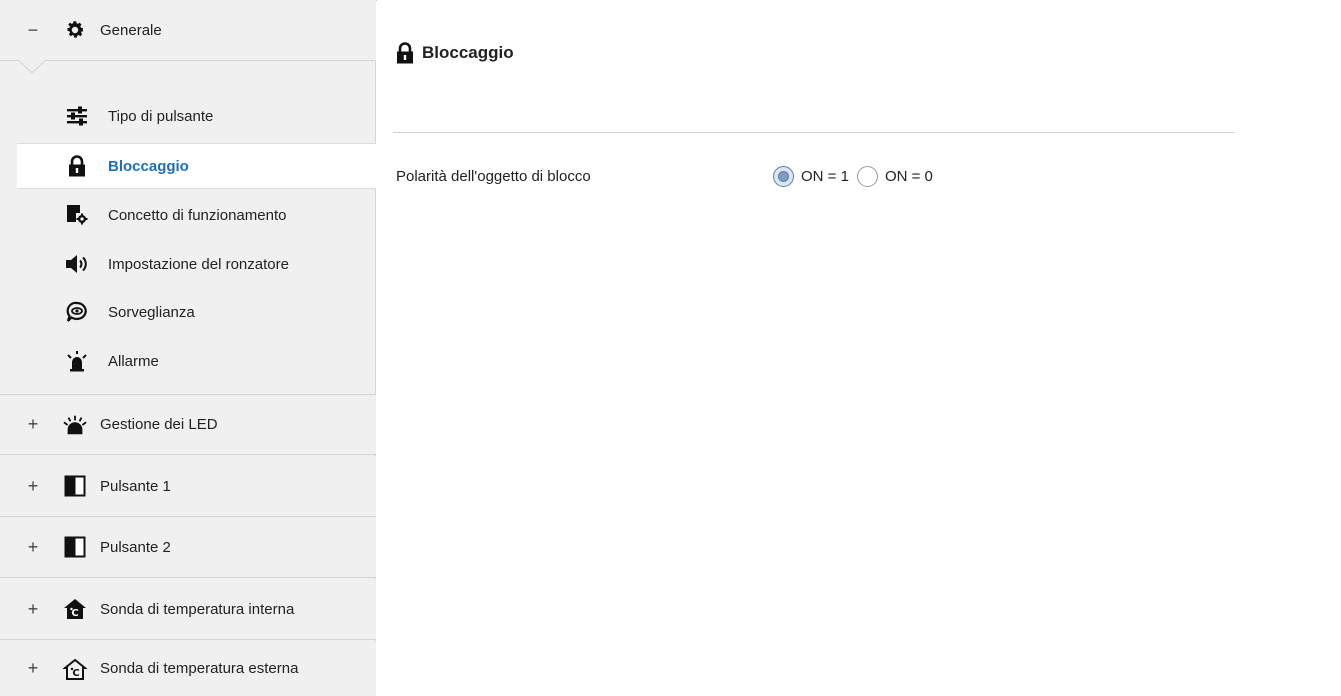  What do you see at coordinates (814, 132) in the screenshot?
I see `divider` at bounding box center [814, 132].